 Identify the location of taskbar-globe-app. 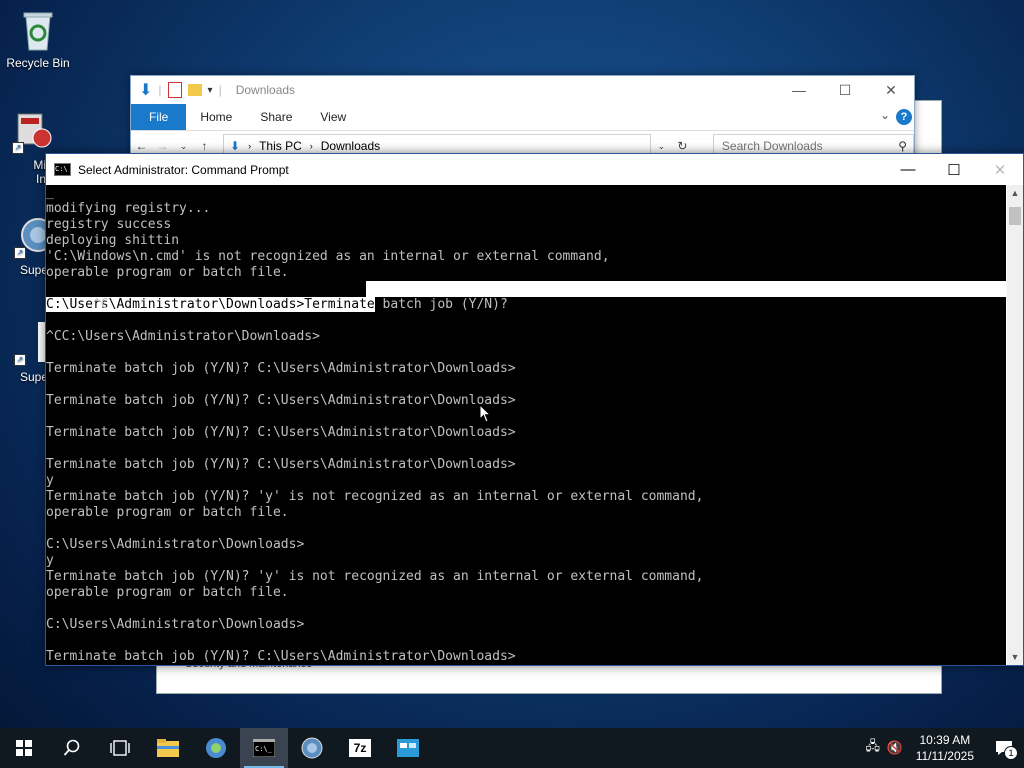
(312, 748).